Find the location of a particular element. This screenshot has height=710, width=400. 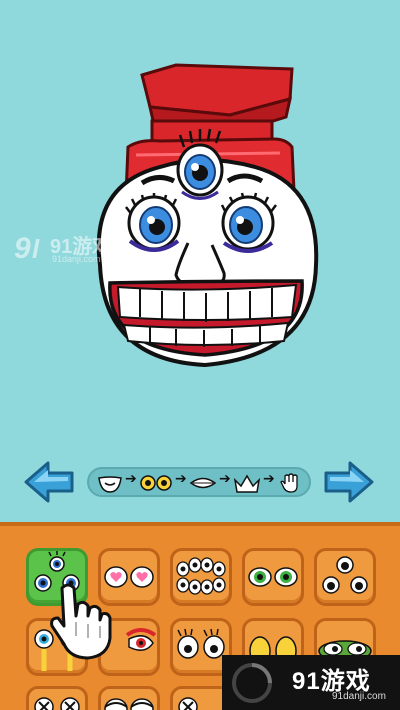

svg-text: l is located at coordinates (36, 249).